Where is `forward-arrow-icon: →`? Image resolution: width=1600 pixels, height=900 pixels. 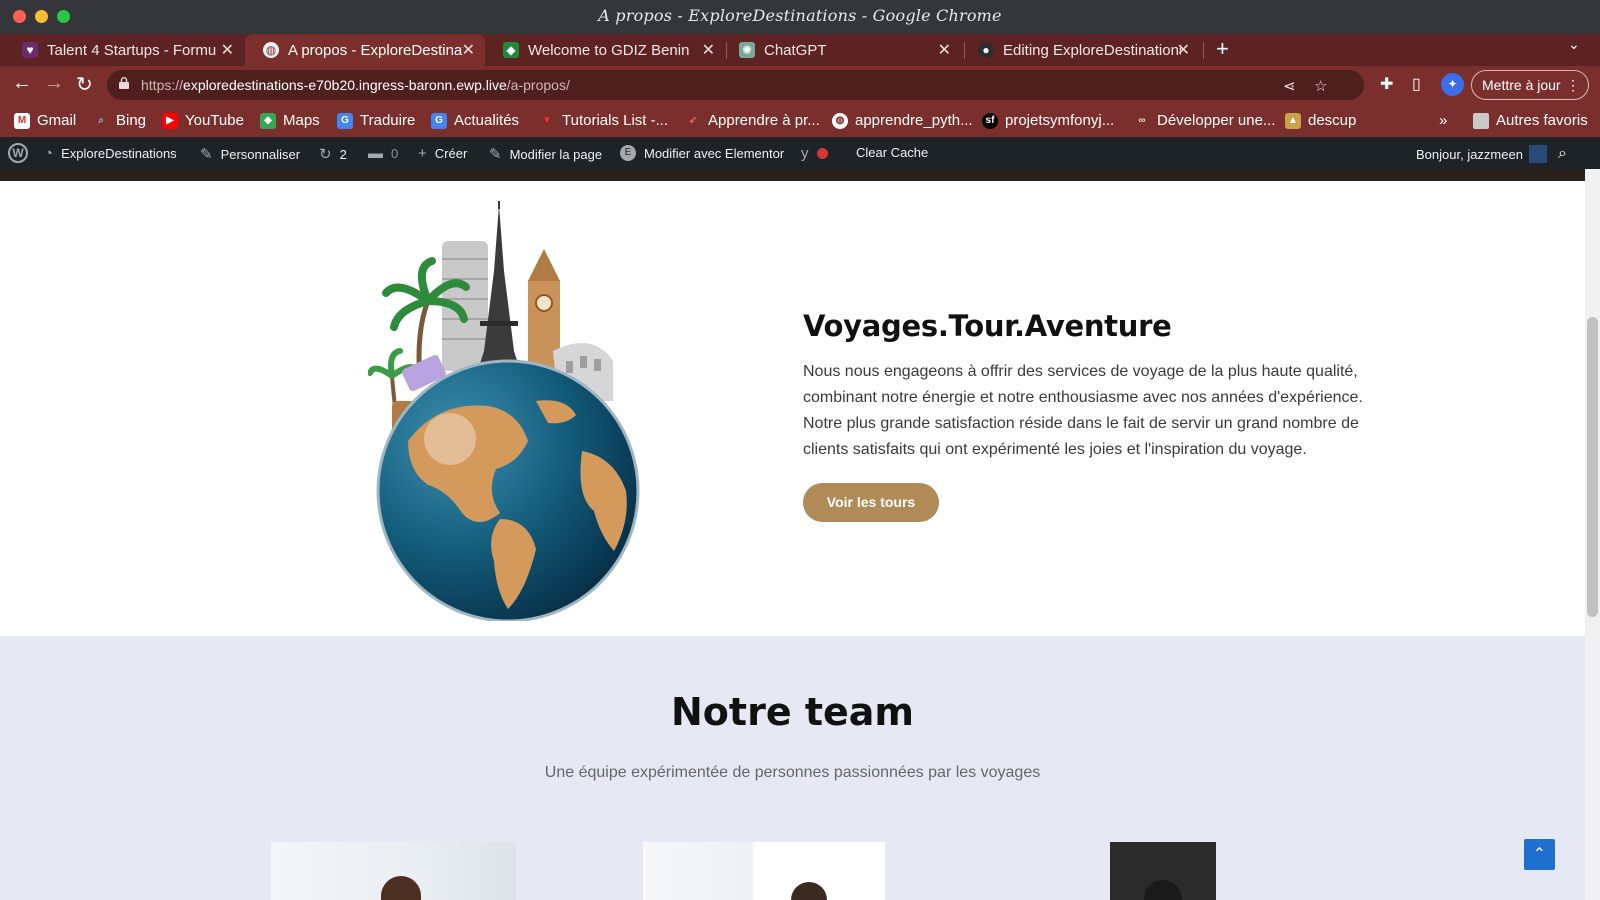 forward-arrow-icon: → is located at coordinates (54, 83).